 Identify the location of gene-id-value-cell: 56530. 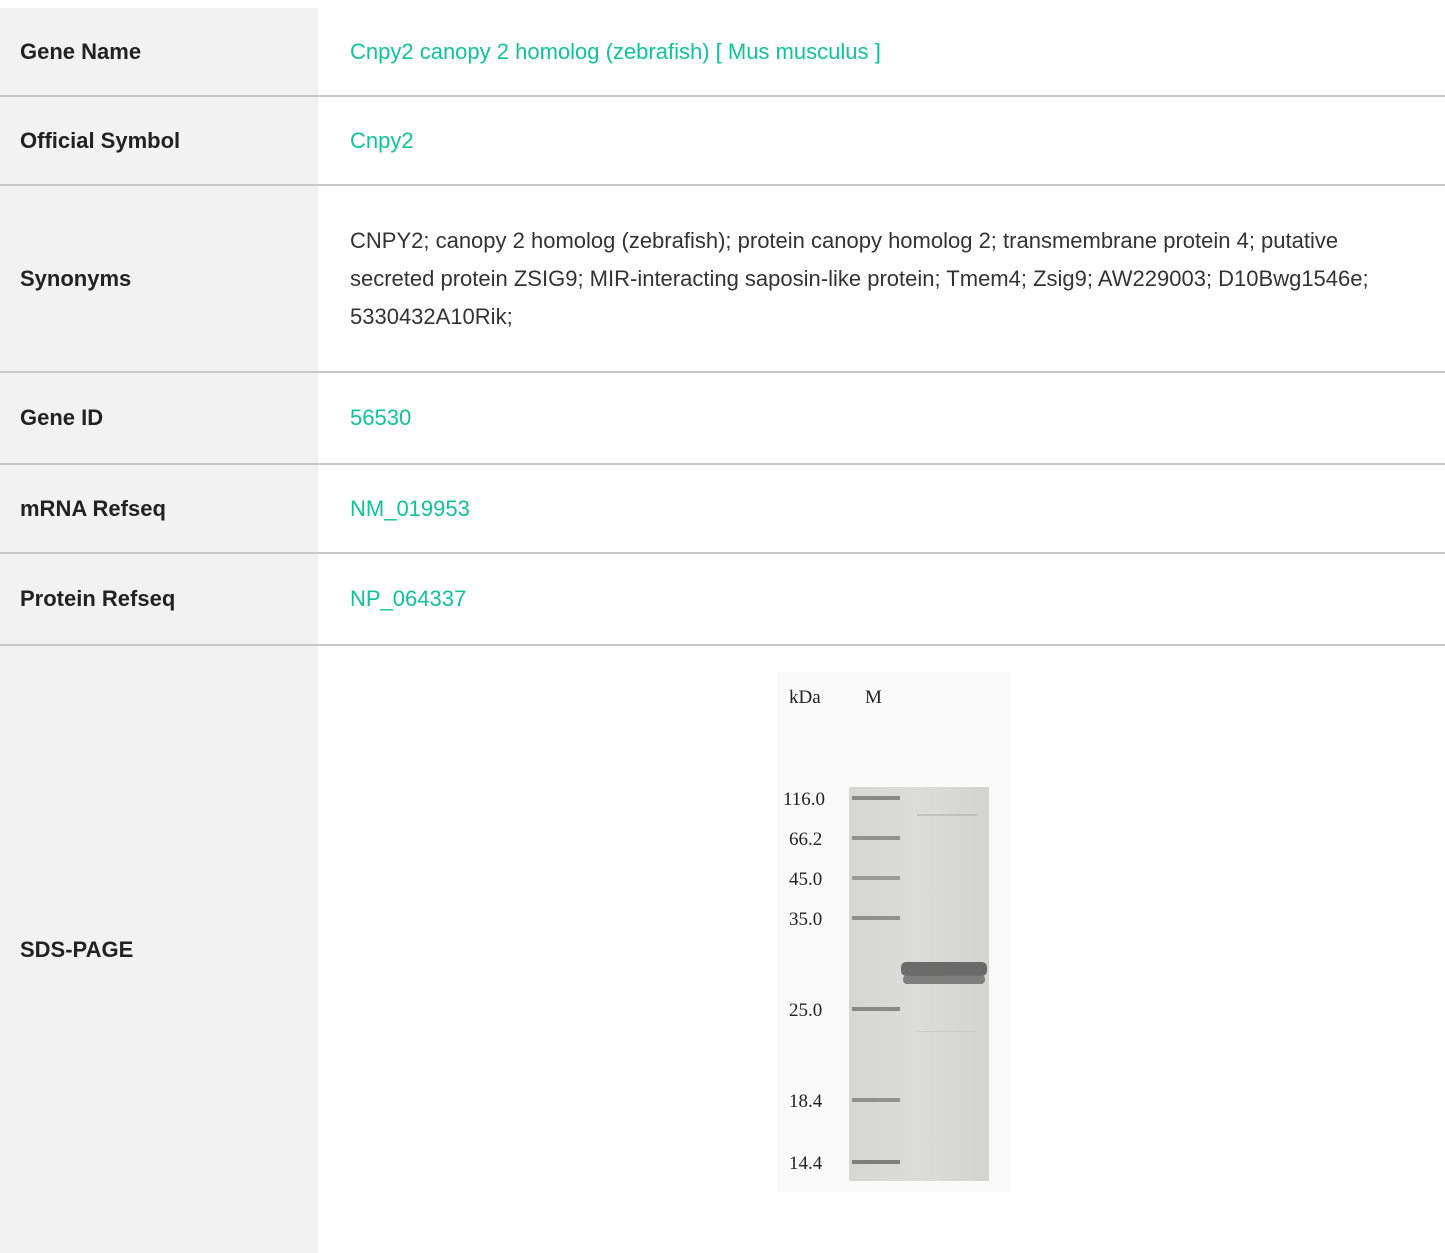
(881, 418).